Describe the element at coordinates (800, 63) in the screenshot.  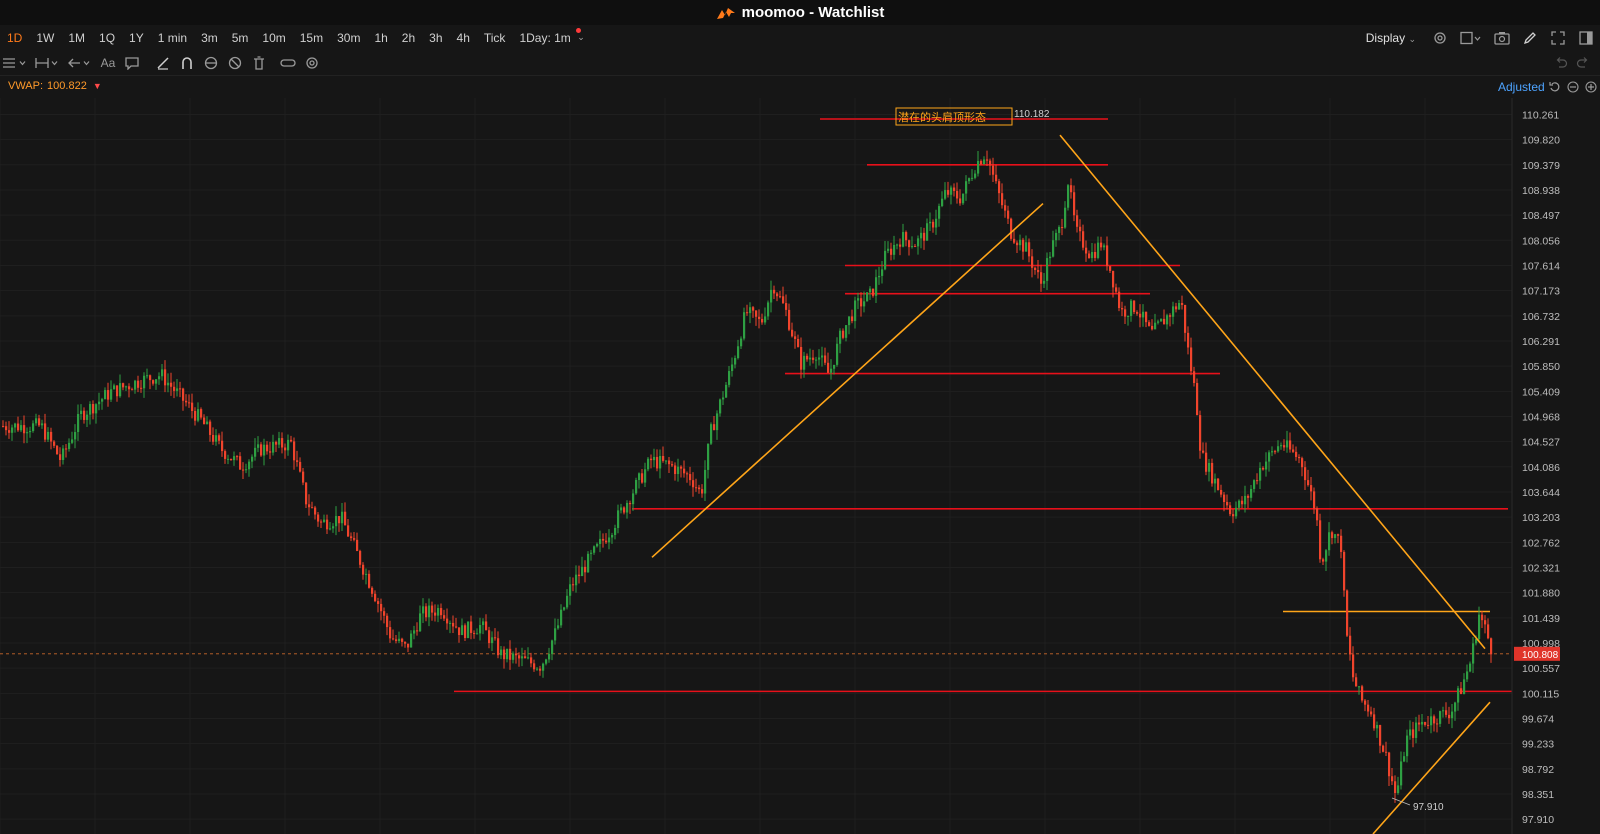
I see `drawing-toolbar: Aa` at that location.